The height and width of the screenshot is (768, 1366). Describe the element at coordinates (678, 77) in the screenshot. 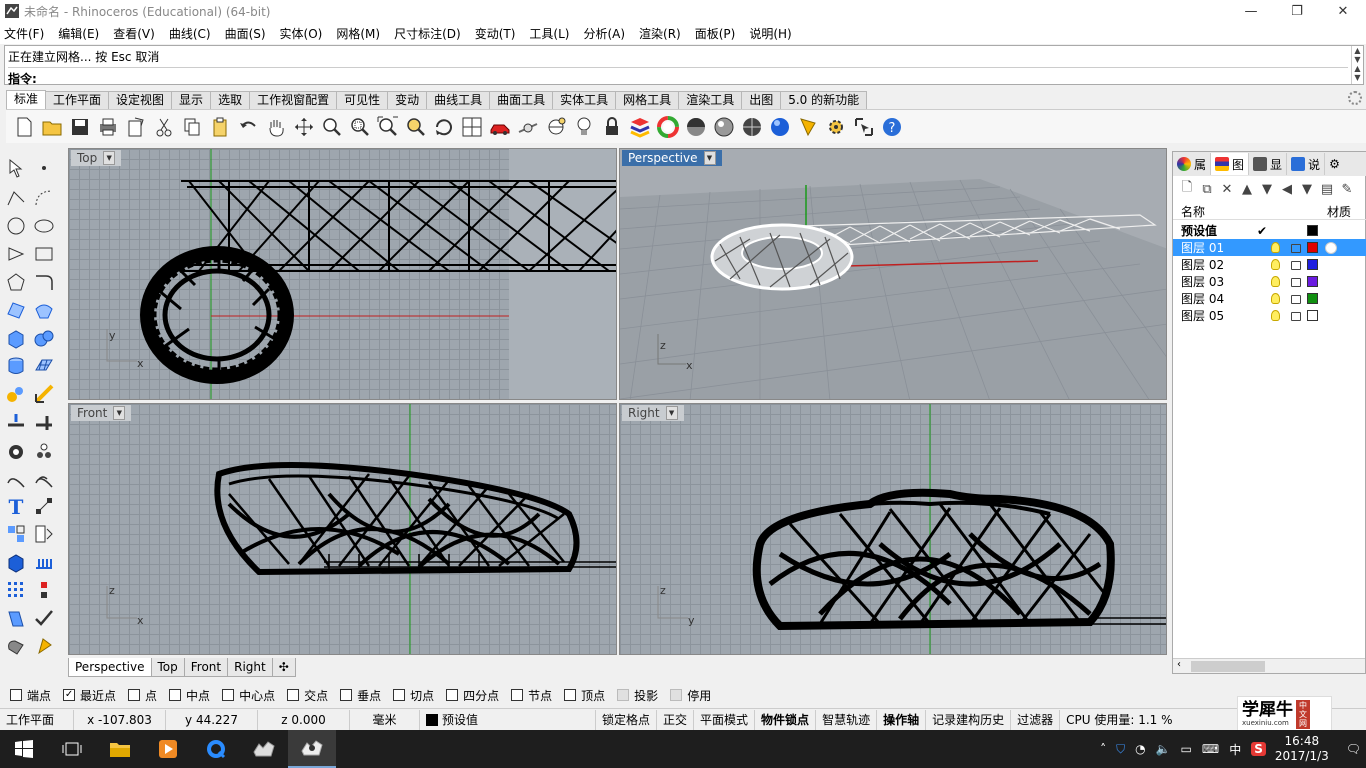

I see `command-prompt: 指令:` at that location.